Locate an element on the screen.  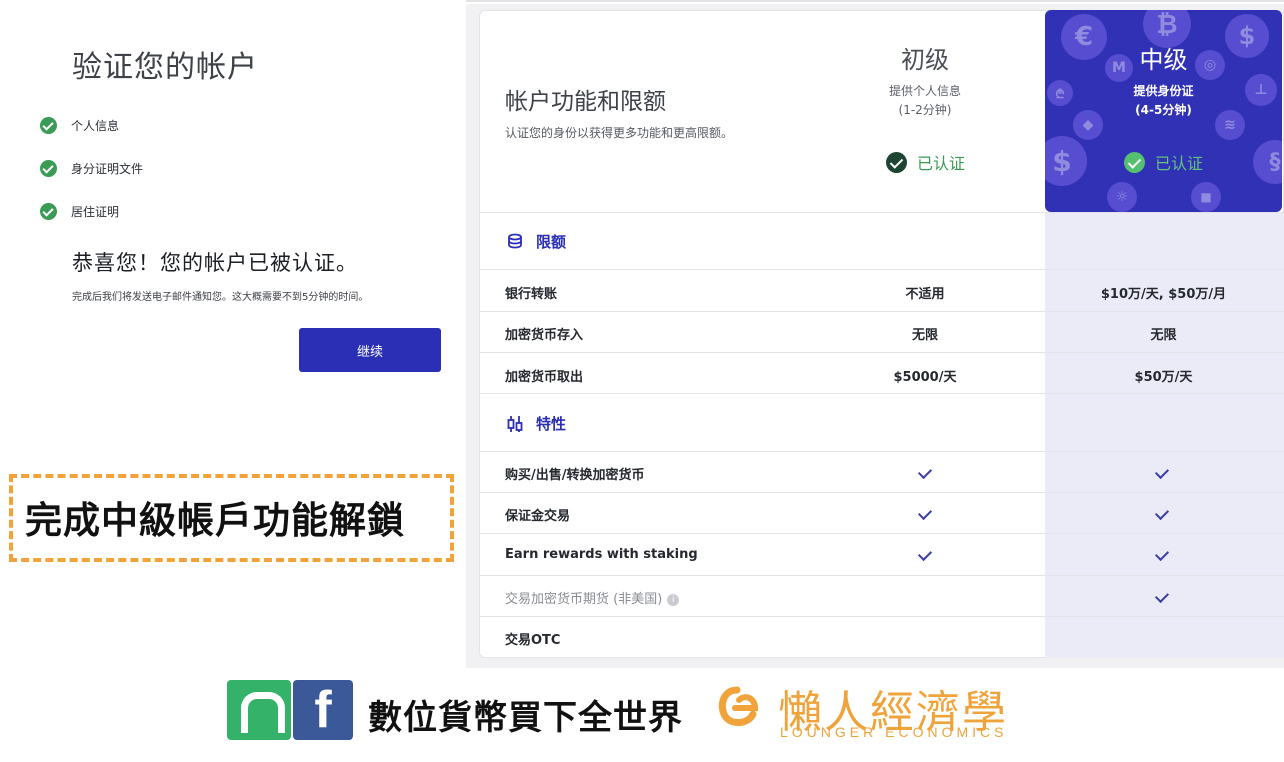
notify-text: 完成后我们将发送电子邮件通知您。这大概需要不到5分钟的时间。 is located at coordinates (220, 297).